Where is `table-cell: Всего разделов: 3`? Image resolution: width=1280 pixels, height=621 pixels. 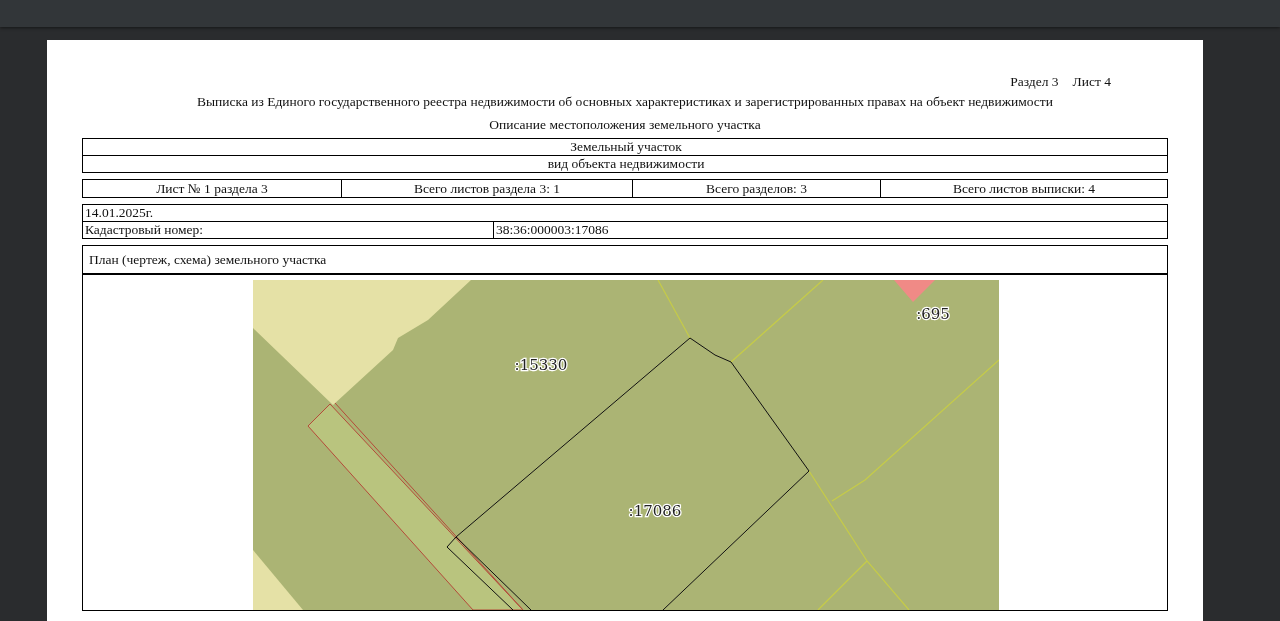 table-cell: Всего разделов: 3 is located at coordinates (756, 188).